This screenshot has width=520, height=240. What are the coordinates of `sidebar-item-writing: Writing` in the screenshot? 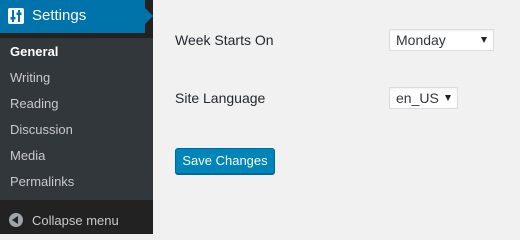 It's located at (30, 78).